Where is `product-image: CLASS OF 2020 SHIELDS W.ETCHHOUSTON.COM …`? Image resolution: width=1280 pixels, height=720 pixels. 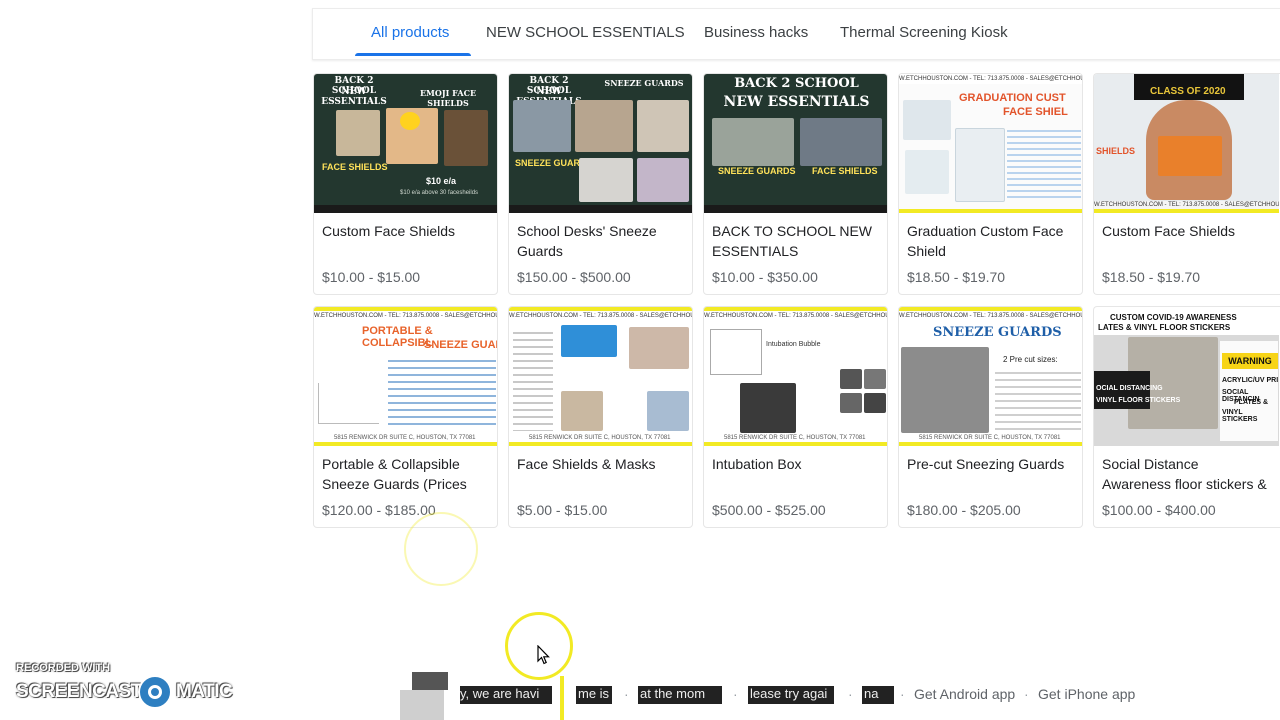 product-image: CLASS OF 2020 SHIELDS W.ETCHHOUSTON.COM … is located at coordinates (1186, 143).